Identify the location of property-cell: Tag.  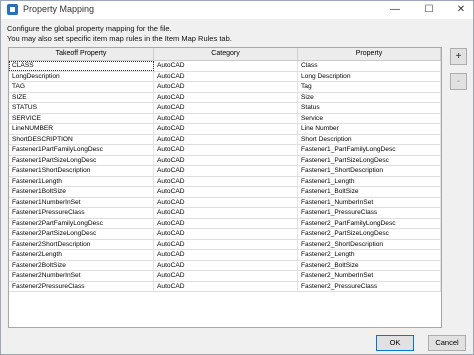
(369, 87).